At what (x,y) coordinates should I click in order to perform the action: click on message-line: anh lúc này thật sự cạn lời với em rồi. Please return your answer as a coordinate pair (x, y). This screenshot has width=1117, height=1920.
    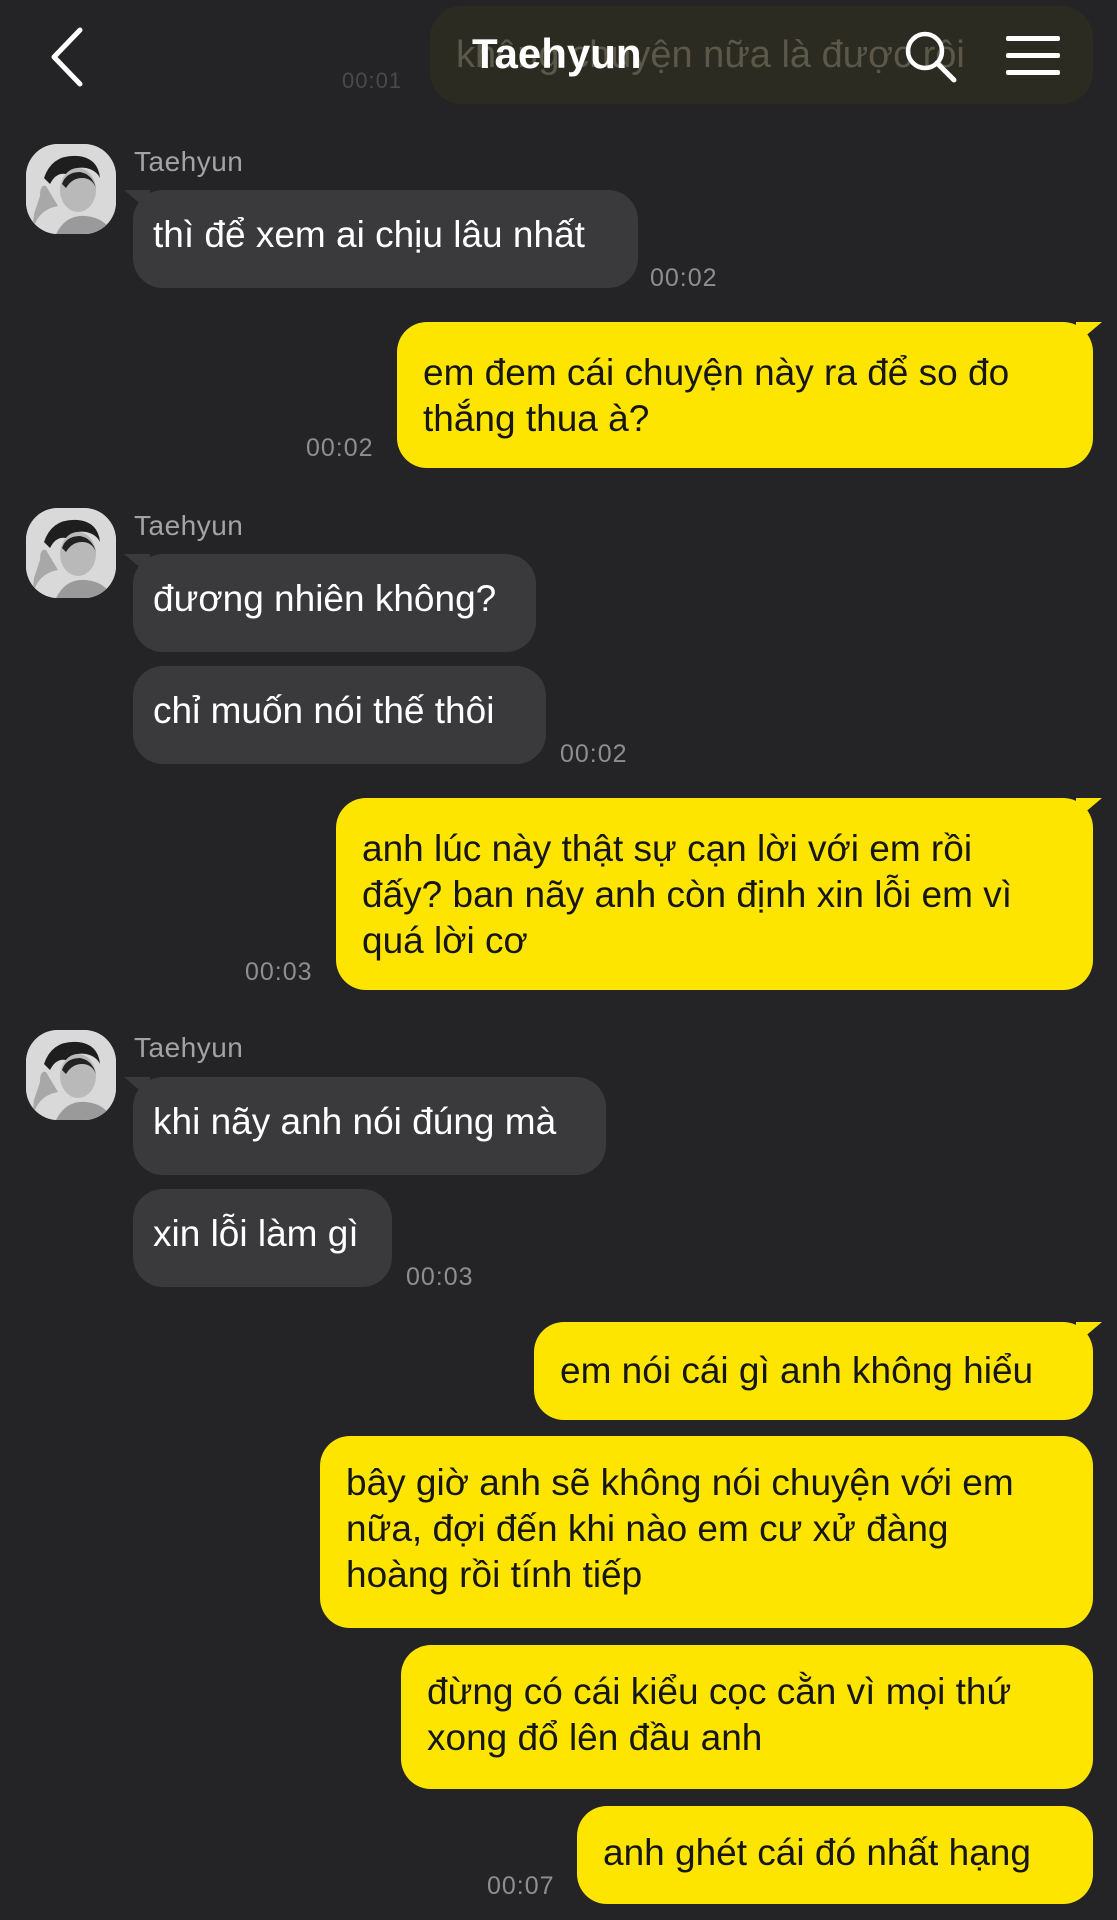
    Looking at the image, I should click on (667, 848).